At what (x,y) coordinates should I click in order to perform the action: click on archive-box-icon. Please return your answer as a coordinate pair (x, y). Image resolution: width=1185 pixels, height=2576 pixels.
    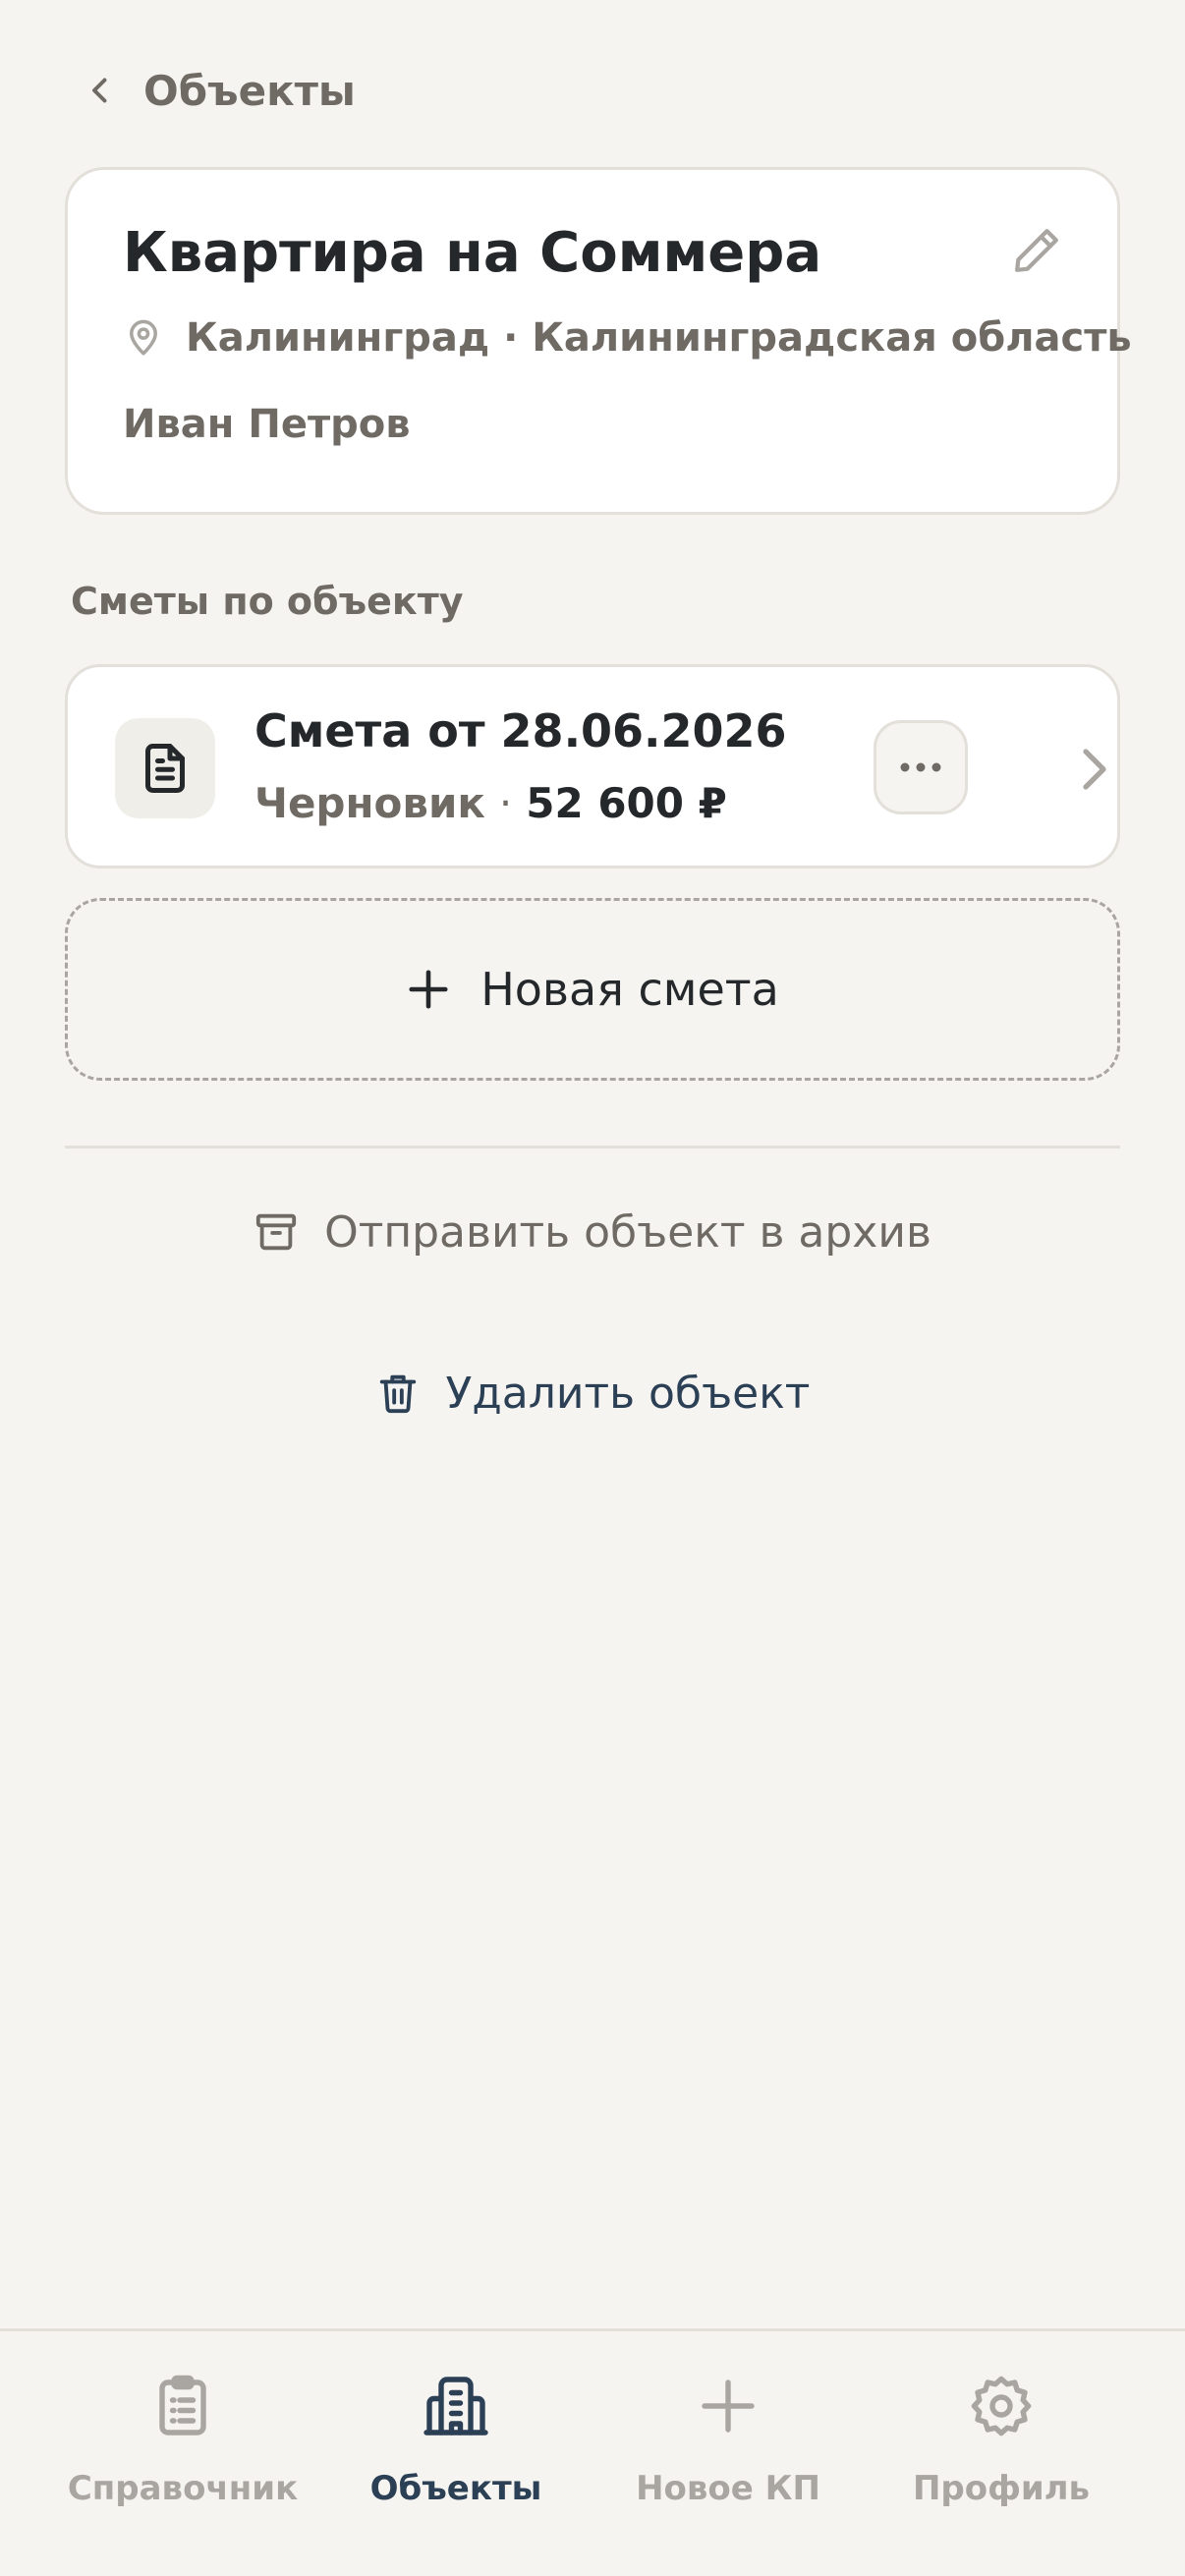
    Looking at the image, I should click on (276, 1232).